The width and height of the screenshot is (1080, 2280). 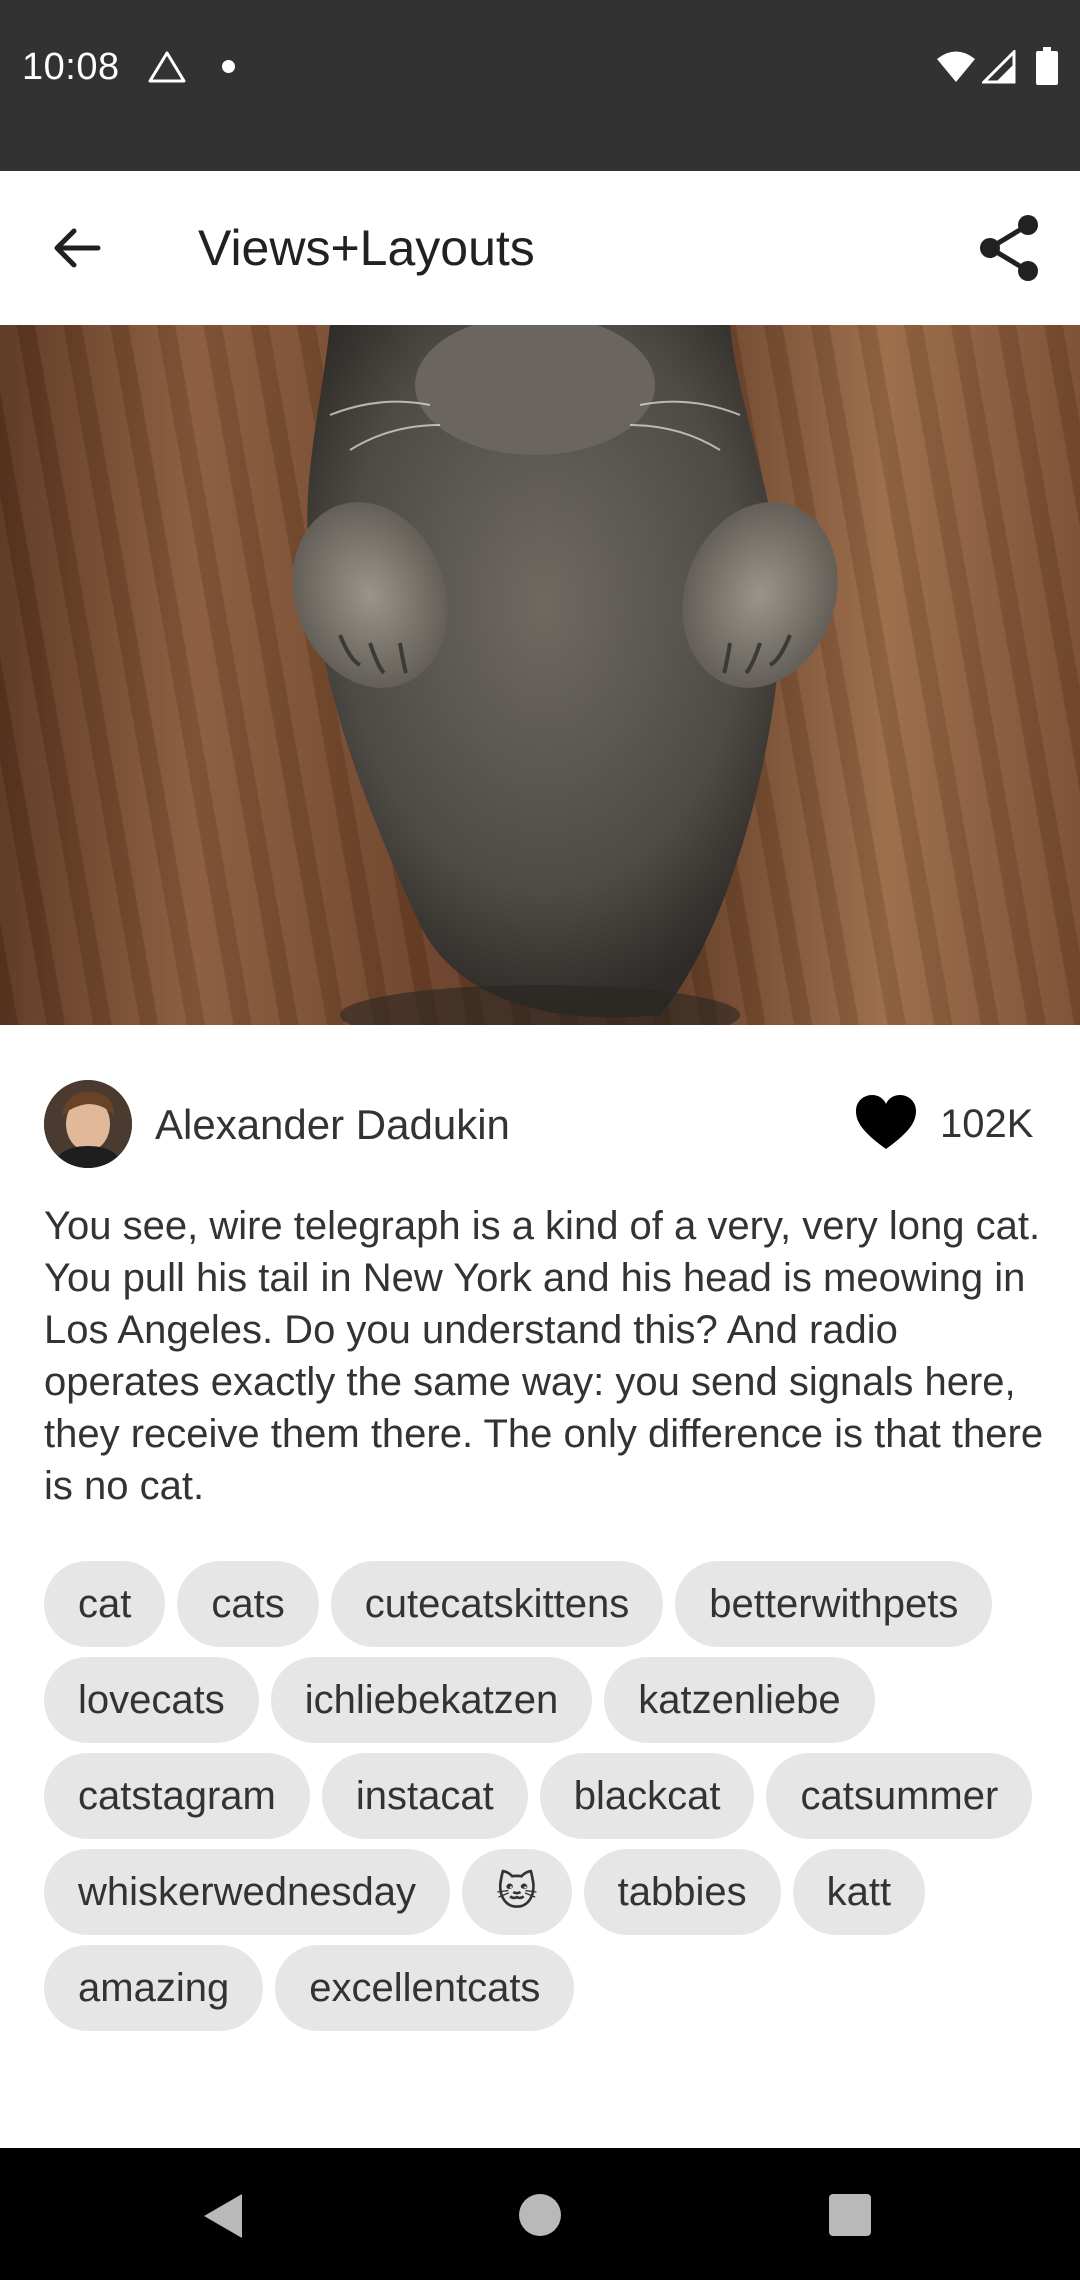 I want to click on tag-chip: cutecatskittens, so click(x=497, y=1604).